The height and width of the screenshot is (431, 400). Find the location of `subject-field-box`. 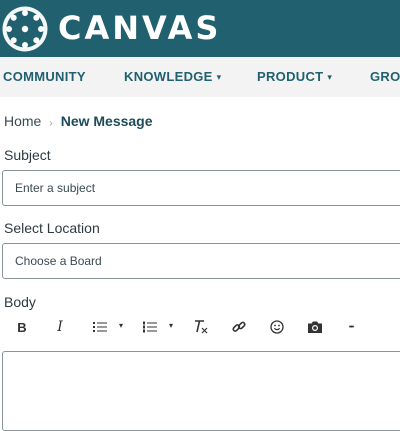

subject-field-box is located at coordinates (201, 188).